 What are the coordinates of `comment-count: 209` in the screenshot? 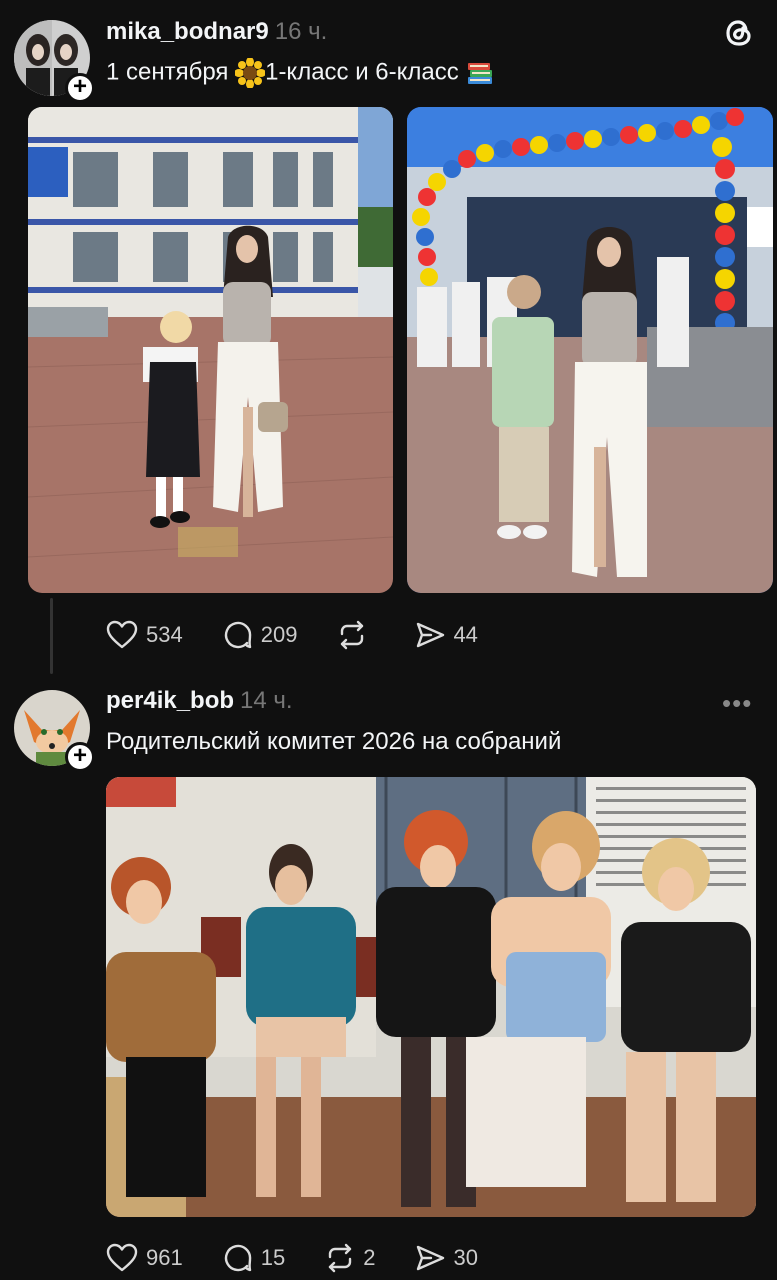 It's located at (279, 634).